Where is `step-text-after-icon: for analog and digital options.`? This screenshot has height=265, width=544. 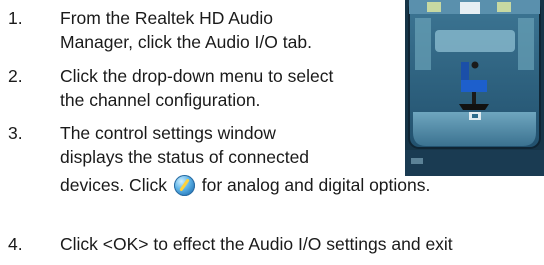
step-text-after-icon: for analog and digital options. is located at coordinates (316, 185).